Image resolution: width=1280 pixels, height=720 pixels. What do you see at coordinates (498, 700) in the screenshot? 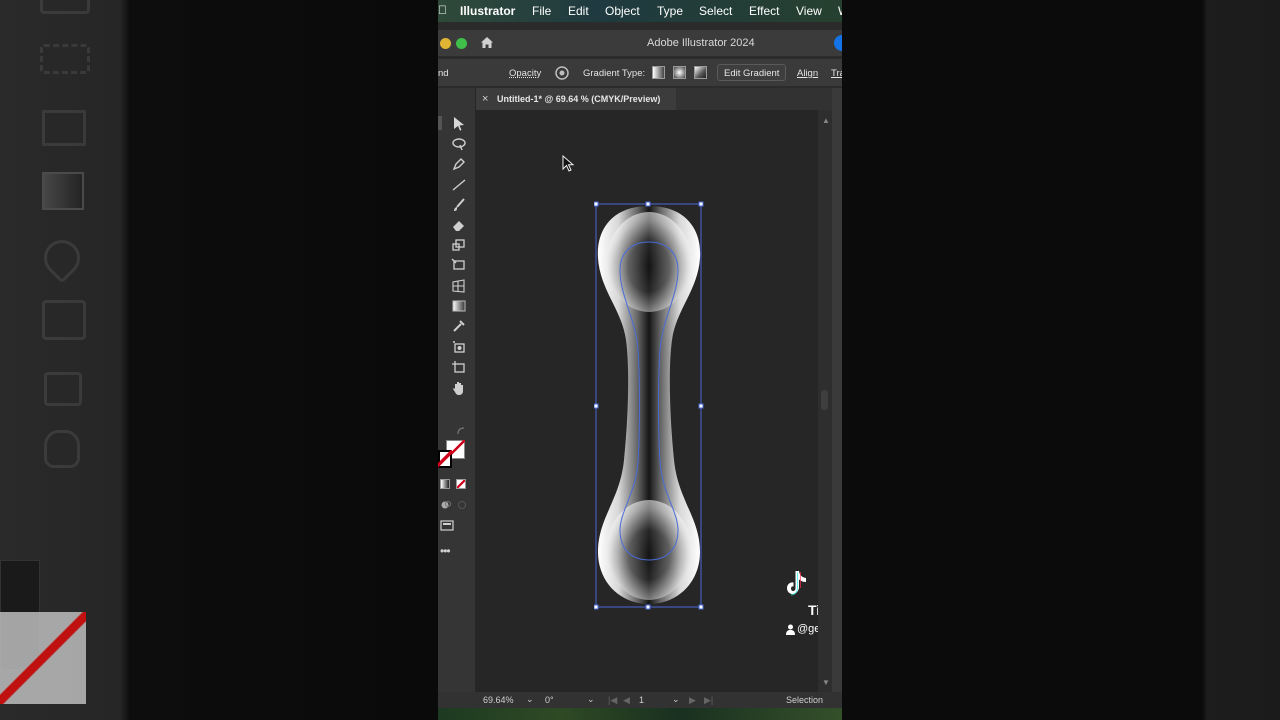
I see `zoom-level: 69.64%` at bounding box center [498, 700].